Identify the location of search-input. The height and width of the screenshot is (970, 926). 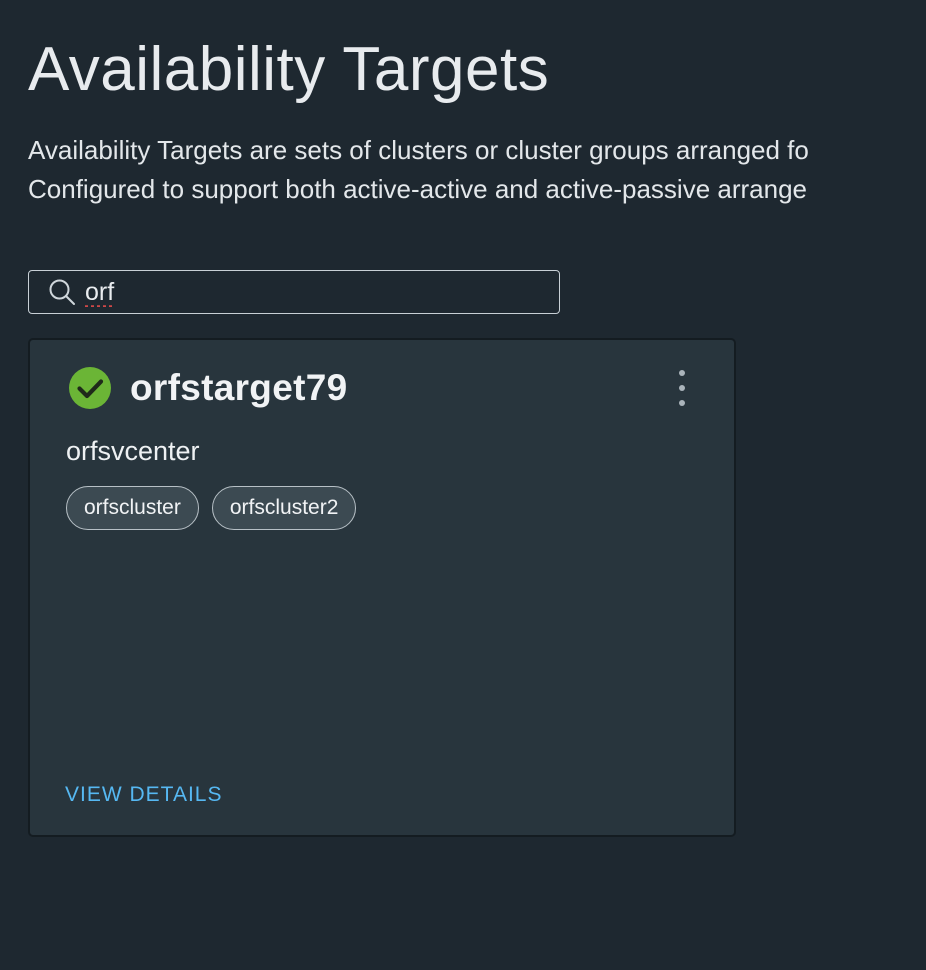
(295, 292).